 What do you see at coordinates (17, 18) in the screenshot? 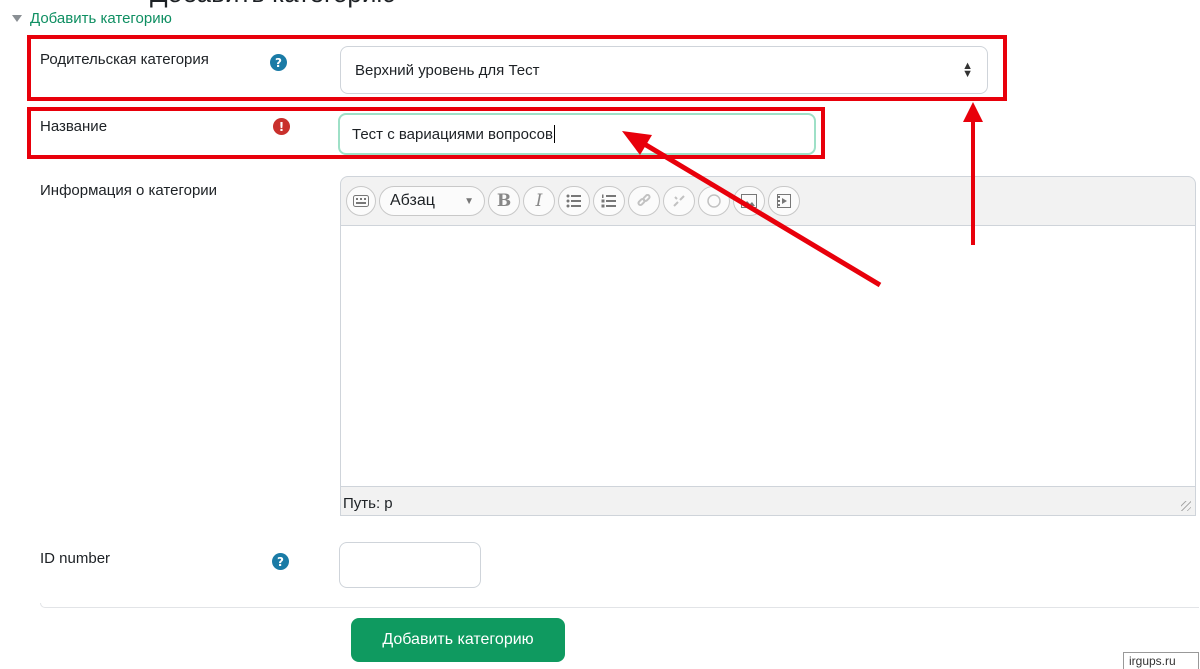
I see `collapse-triangle-icon` at bounding box center [17, 18].